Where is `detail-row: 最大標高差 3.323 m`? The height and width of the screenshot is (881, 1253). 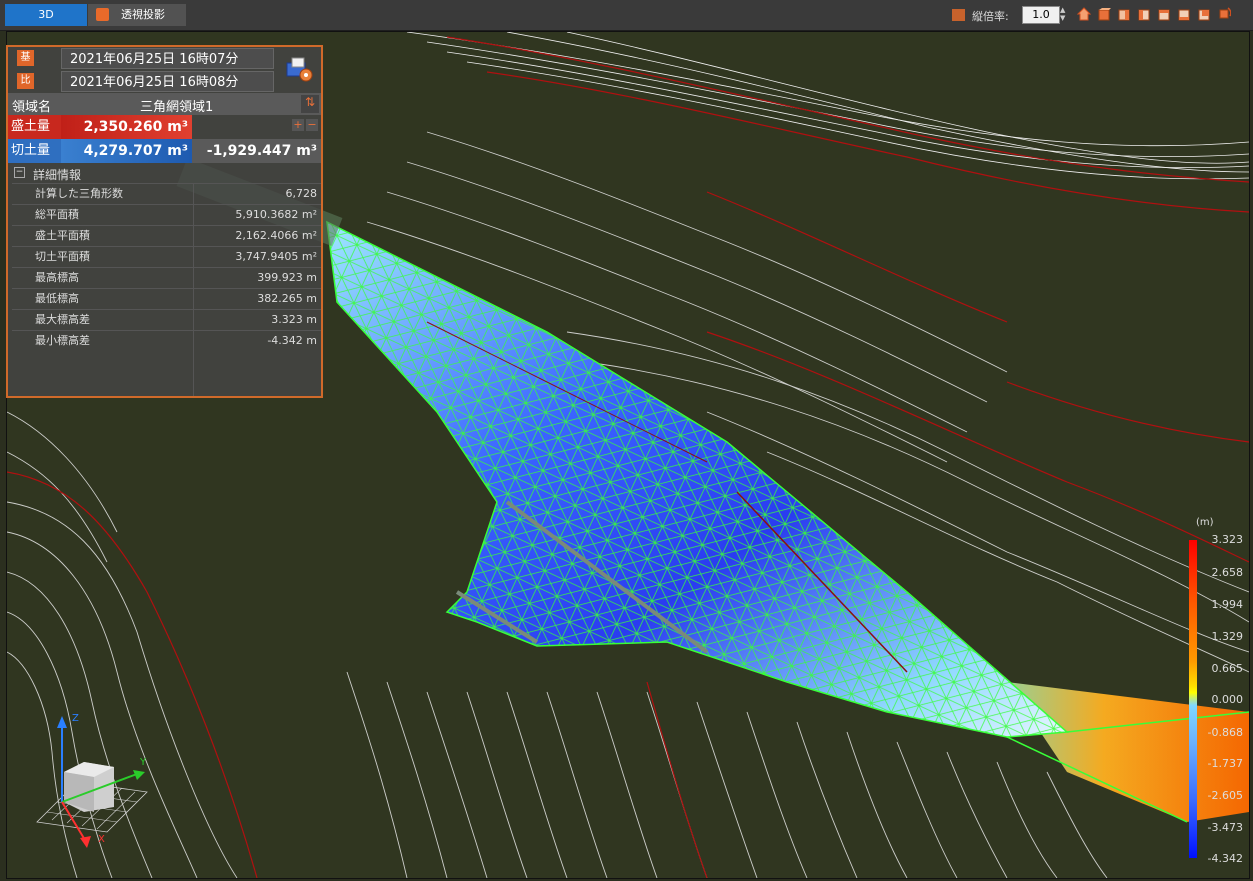
detail-row: 最大標高差 3.323 m is located at coordinates (166, 319).